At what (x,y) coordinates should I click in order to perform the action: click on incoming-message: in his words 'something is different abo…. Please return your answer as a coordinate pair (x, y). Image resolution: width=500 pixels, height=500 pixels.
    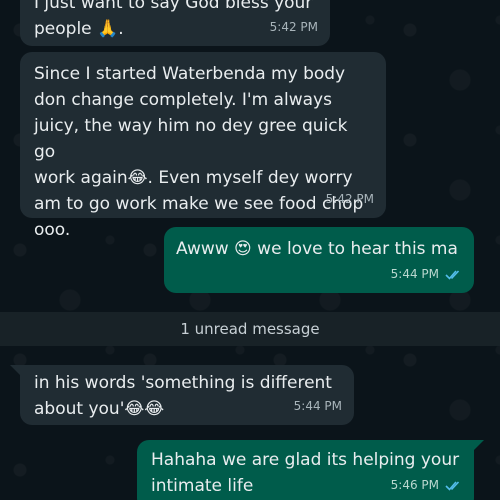
    Looking at the image, I should click on (187, 395).